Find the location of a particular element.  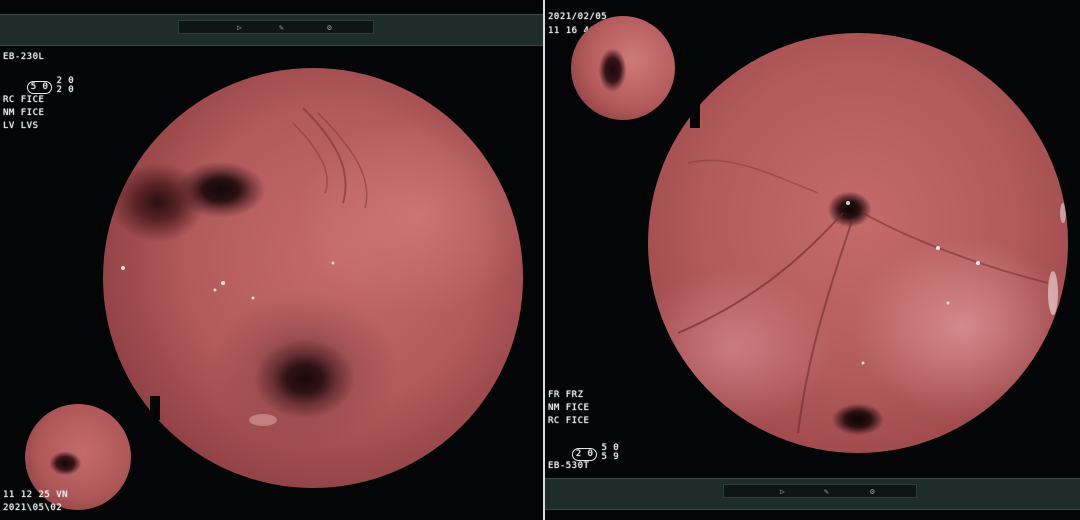

left-mode-line-3: LV LVS is located at coordinates (21, 126).